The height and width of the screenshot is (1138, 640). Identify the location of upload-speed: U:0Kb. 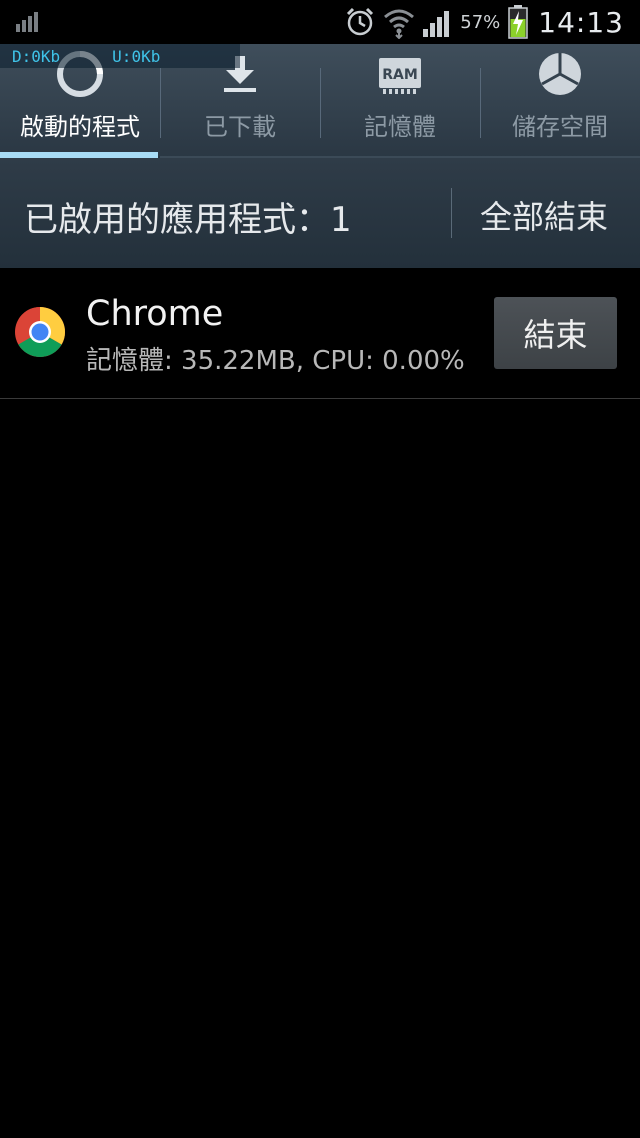
(136, 56).